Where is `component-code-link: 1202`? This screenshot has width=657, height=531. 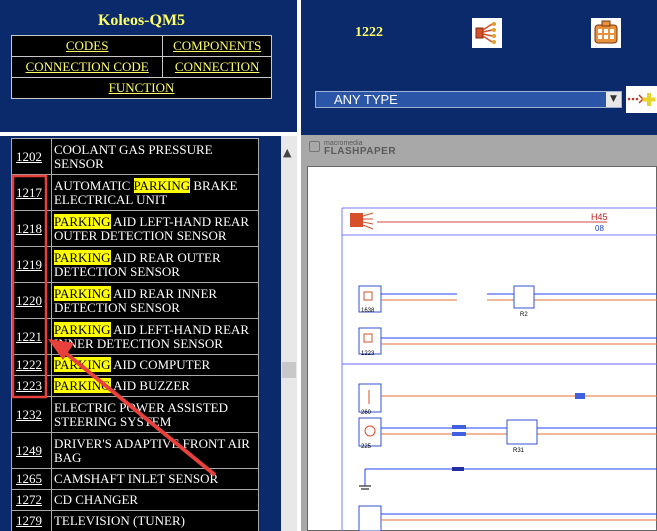 component-code-link: 1202 is located at coordinates (31, 156).